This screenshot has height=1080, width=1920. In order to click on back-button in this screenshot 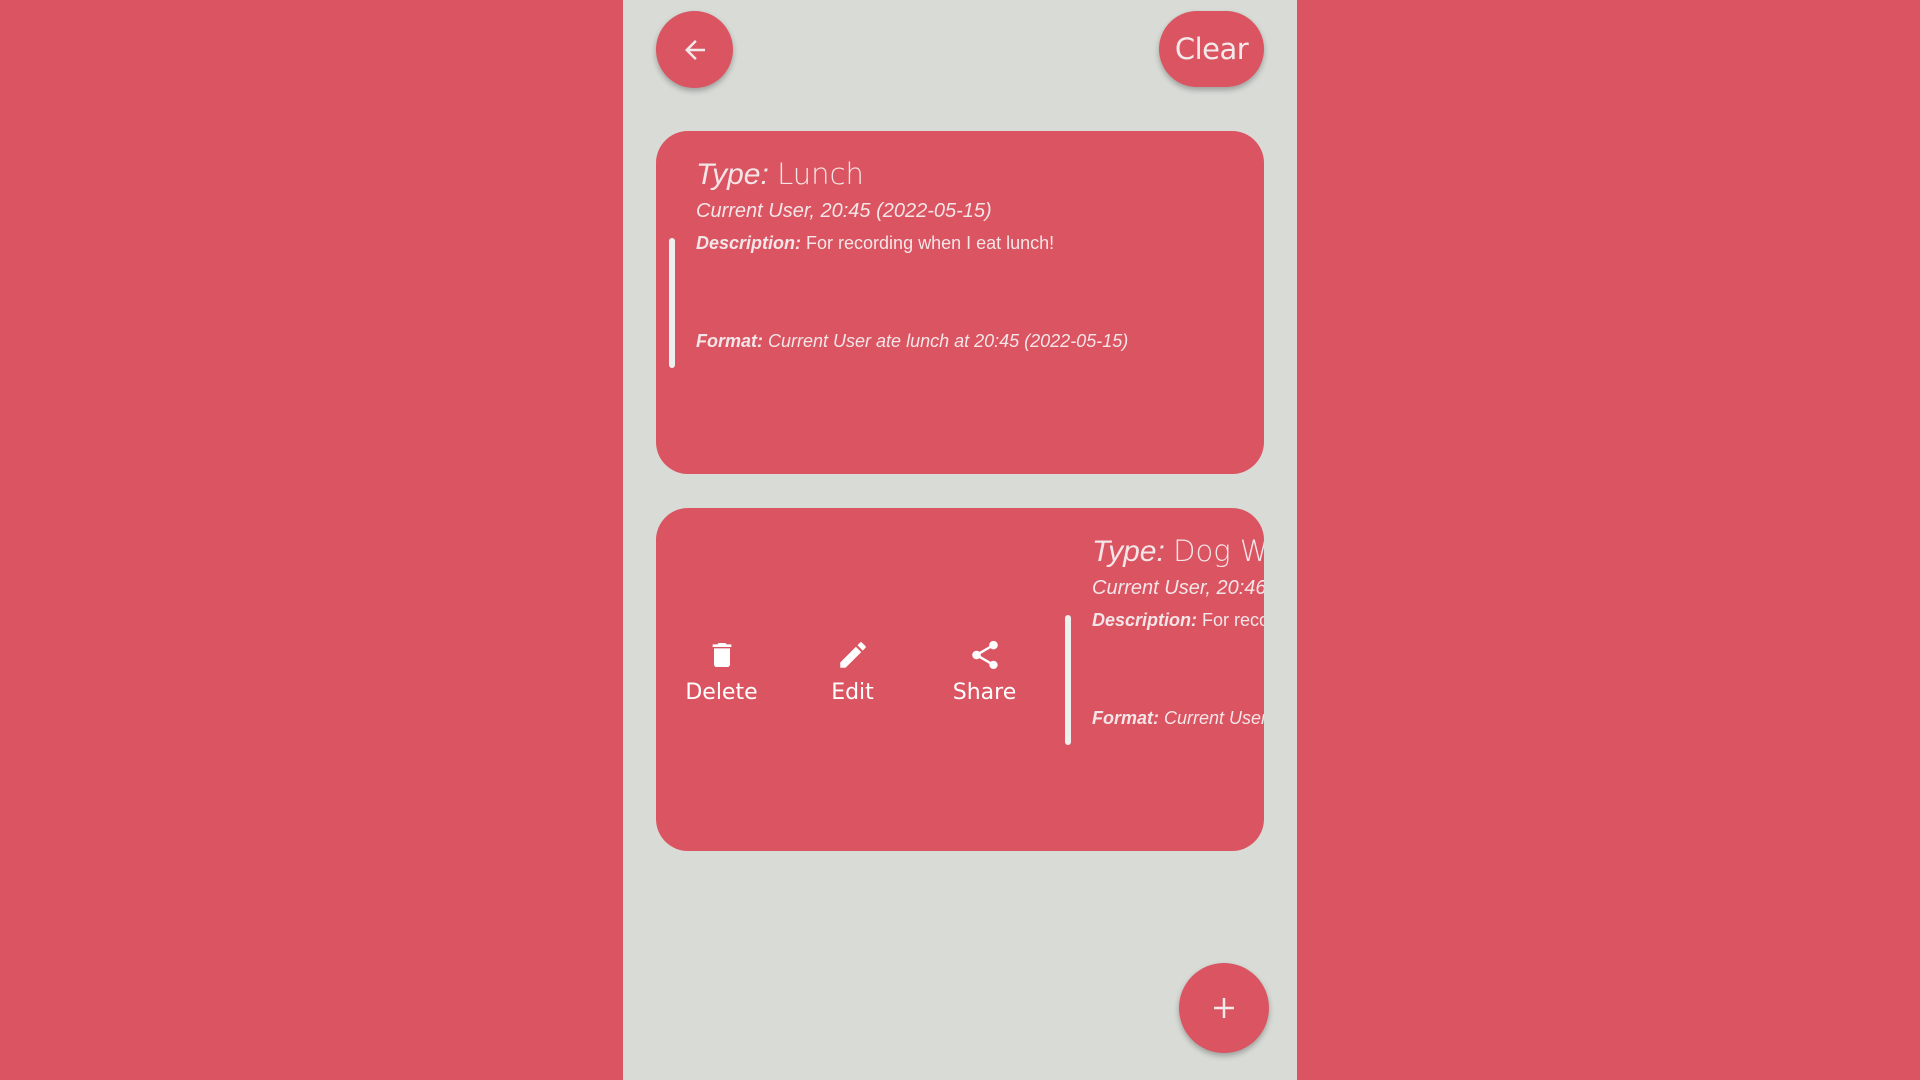, I will do `click(694, 49)`.